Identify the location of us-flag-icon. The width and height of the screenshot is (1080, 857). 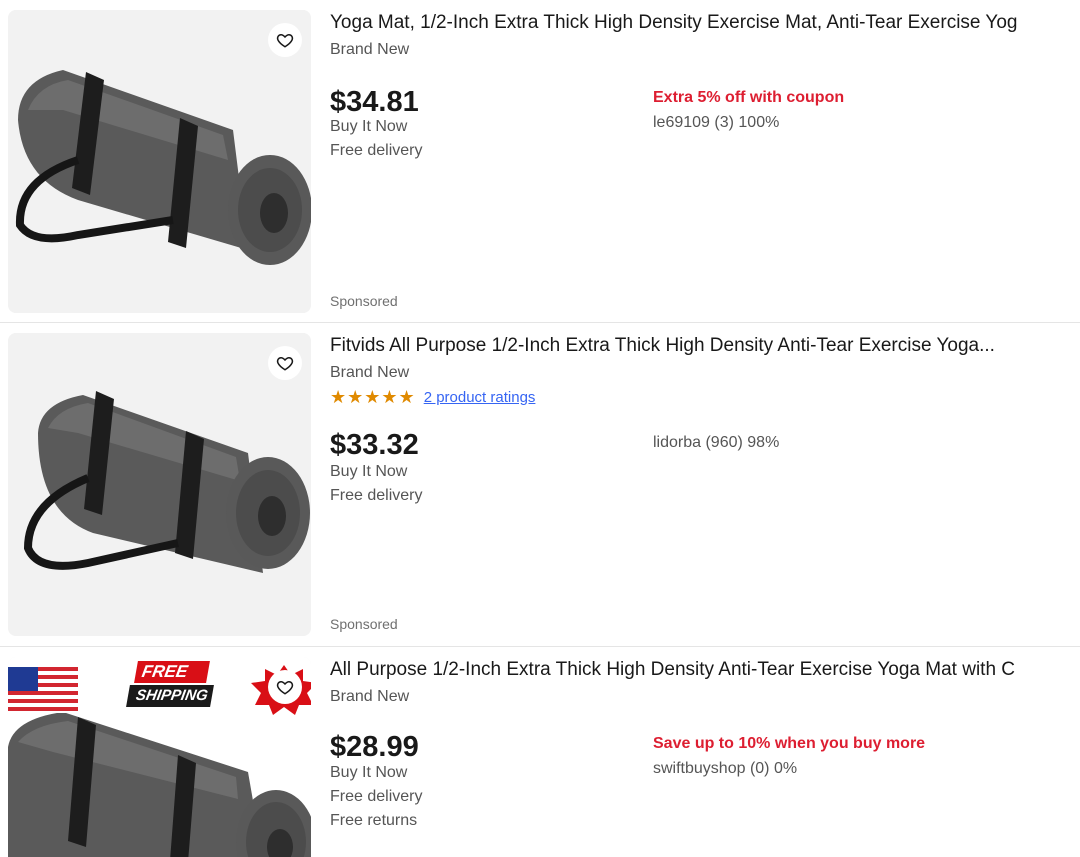
(43, 690).